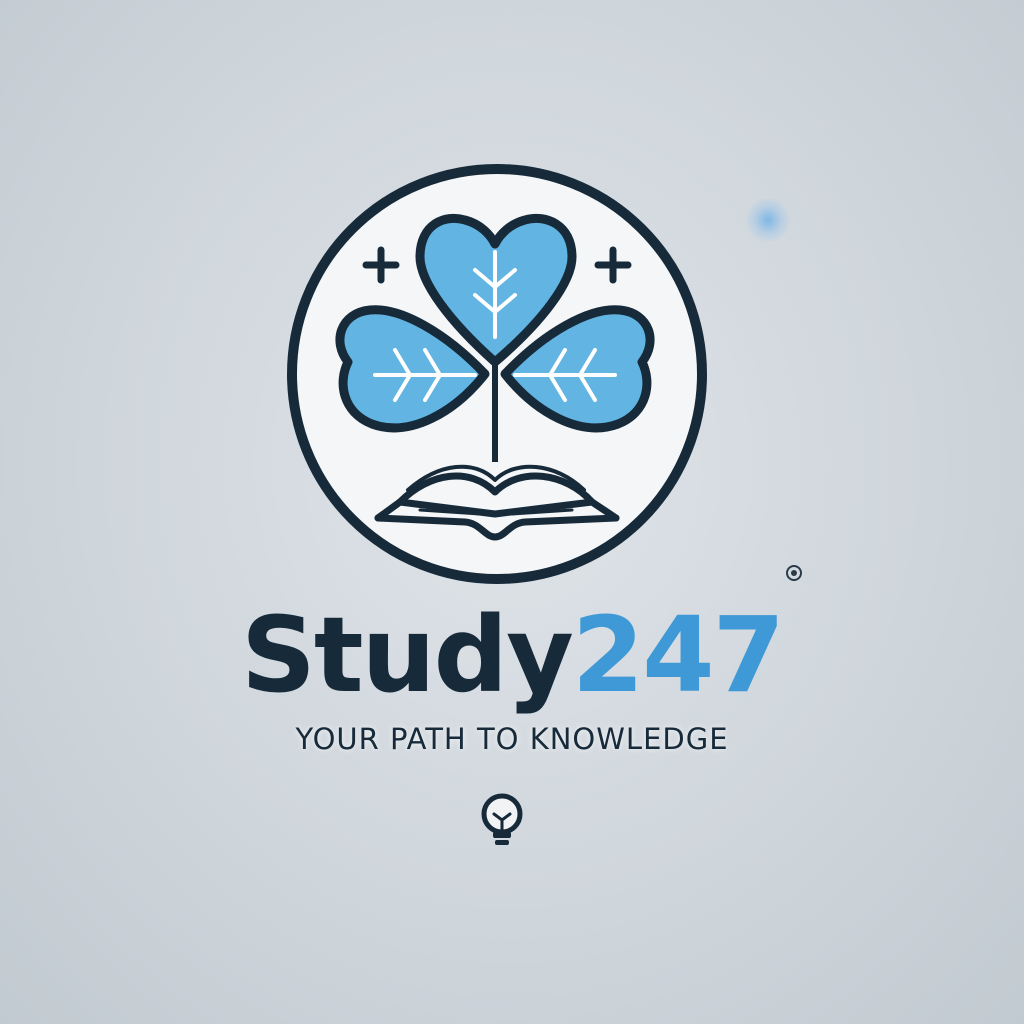 The width and height of the screenshot is (1024, 1024). Describe the element at coordinates (794, 573) in the screenshot. I see `registered-mark-icon` at that location.